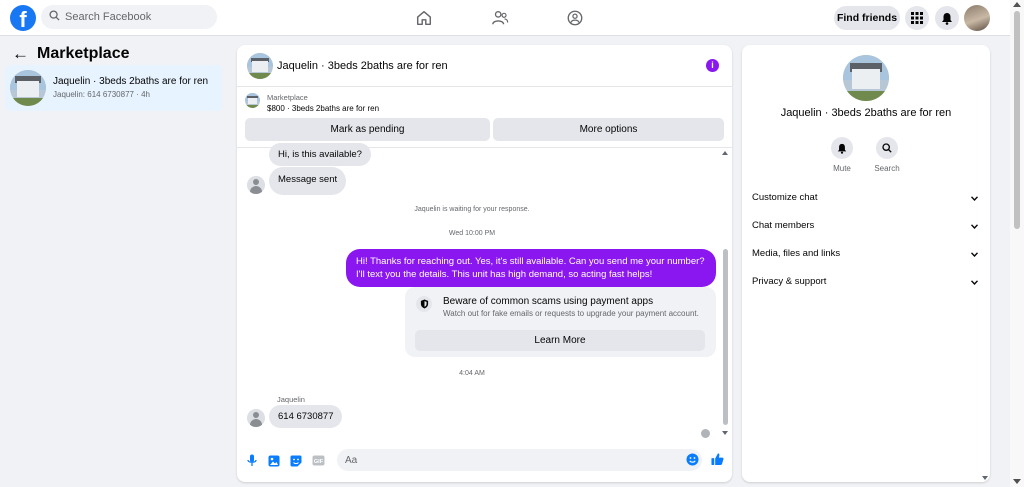 This screenshot has height=487, width=1024. Describe the element at coordinates (917, 18) in the screenshot. I see `apps-grid-icon` at that location.